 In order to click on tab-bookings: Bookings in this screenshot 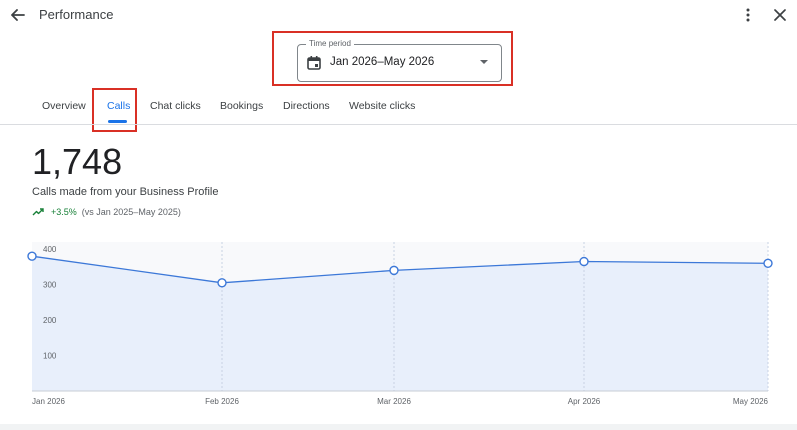, I will do `click(241, 106)`.